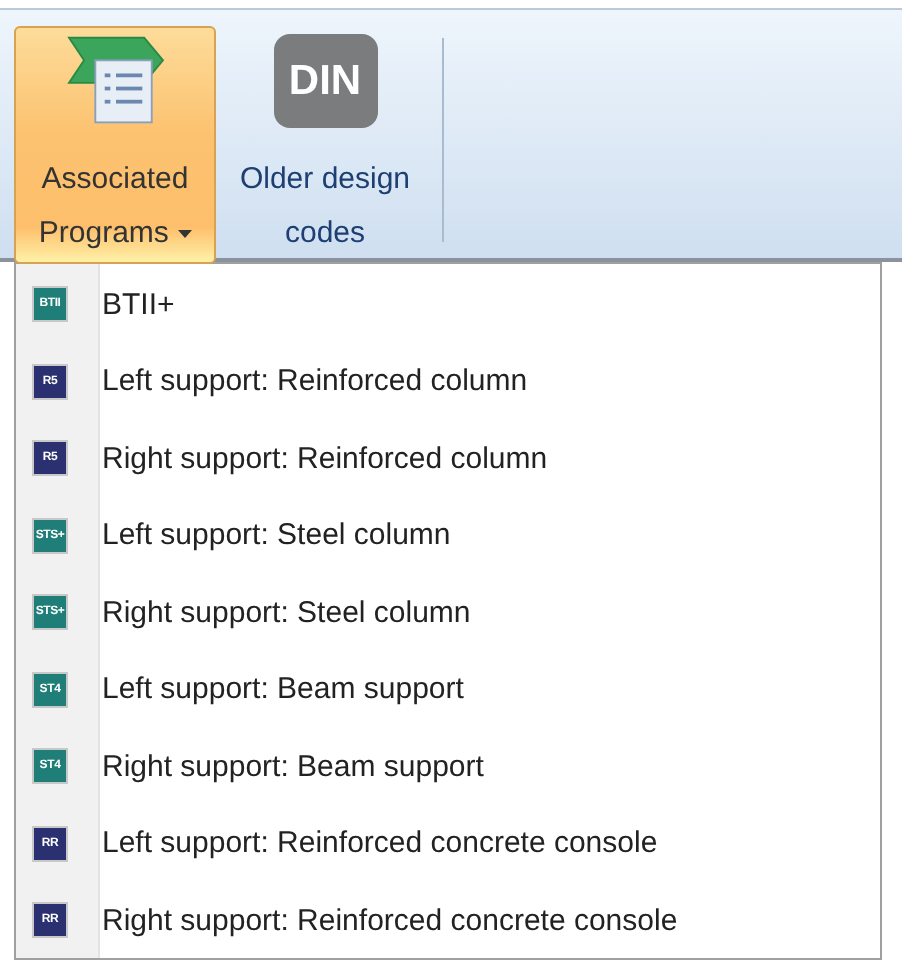 The image size is (902, 980). What do you see at coordinates (380, 843) in the screenshot?
I see `menu-item-label: Left support: Reinforced concrete console` at bounding box center [380, 843].